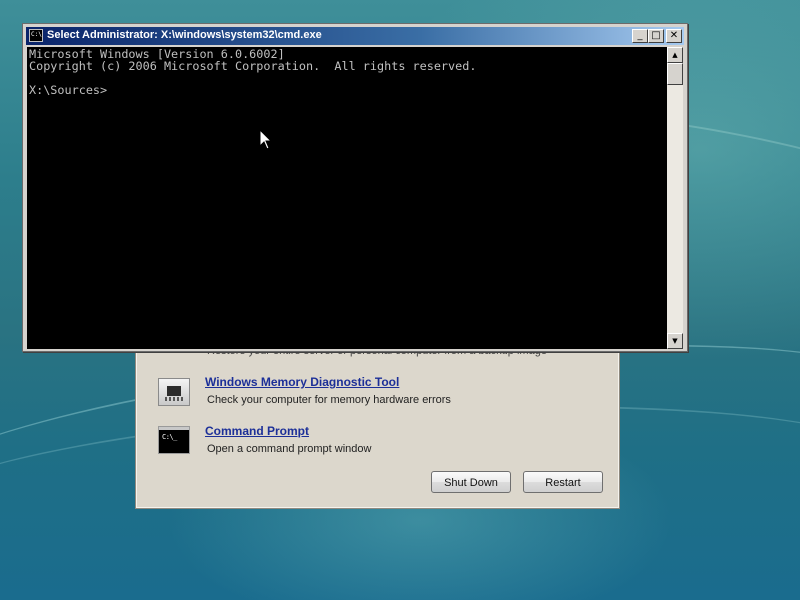  What do you see at coordinates (289, 449) in the screenshot?
I see `option-description: Open a command prompt window` at bounding box center [289, 449].